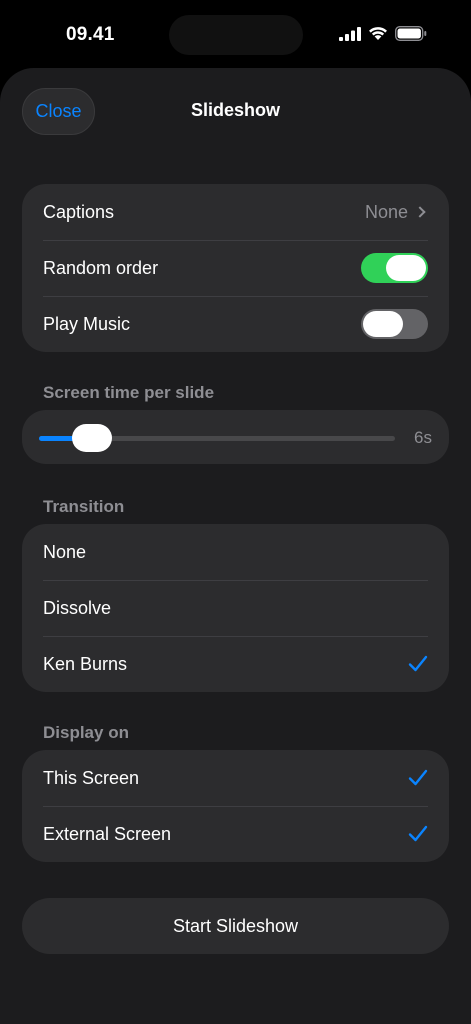  I want to click on options-group: Captions None Random order Play Music, so click(235, 268).